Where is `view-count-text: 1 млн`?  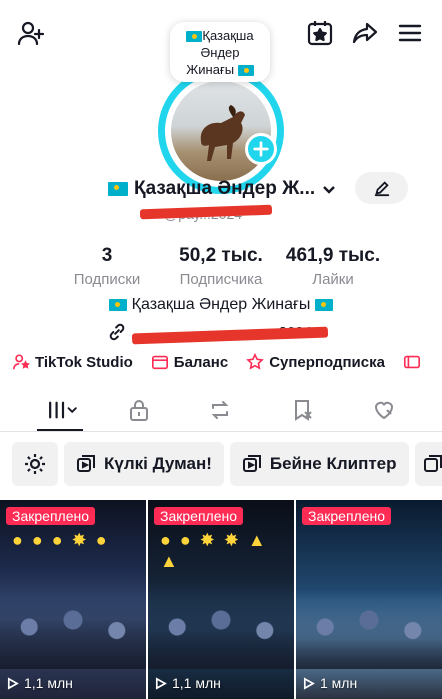 view-count-text: 1 млн is located at coordinates (339, 683).